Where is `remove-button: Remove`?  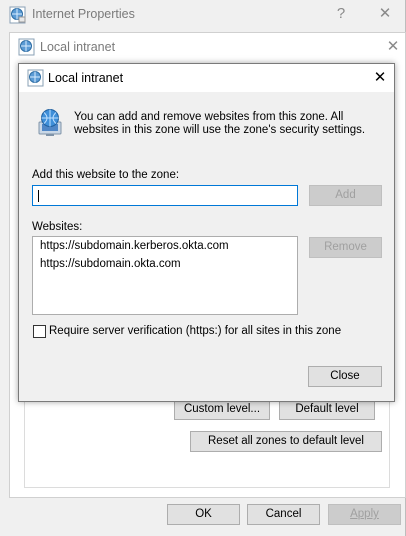
remove-button: Remove is located at coordinates (345, 247).